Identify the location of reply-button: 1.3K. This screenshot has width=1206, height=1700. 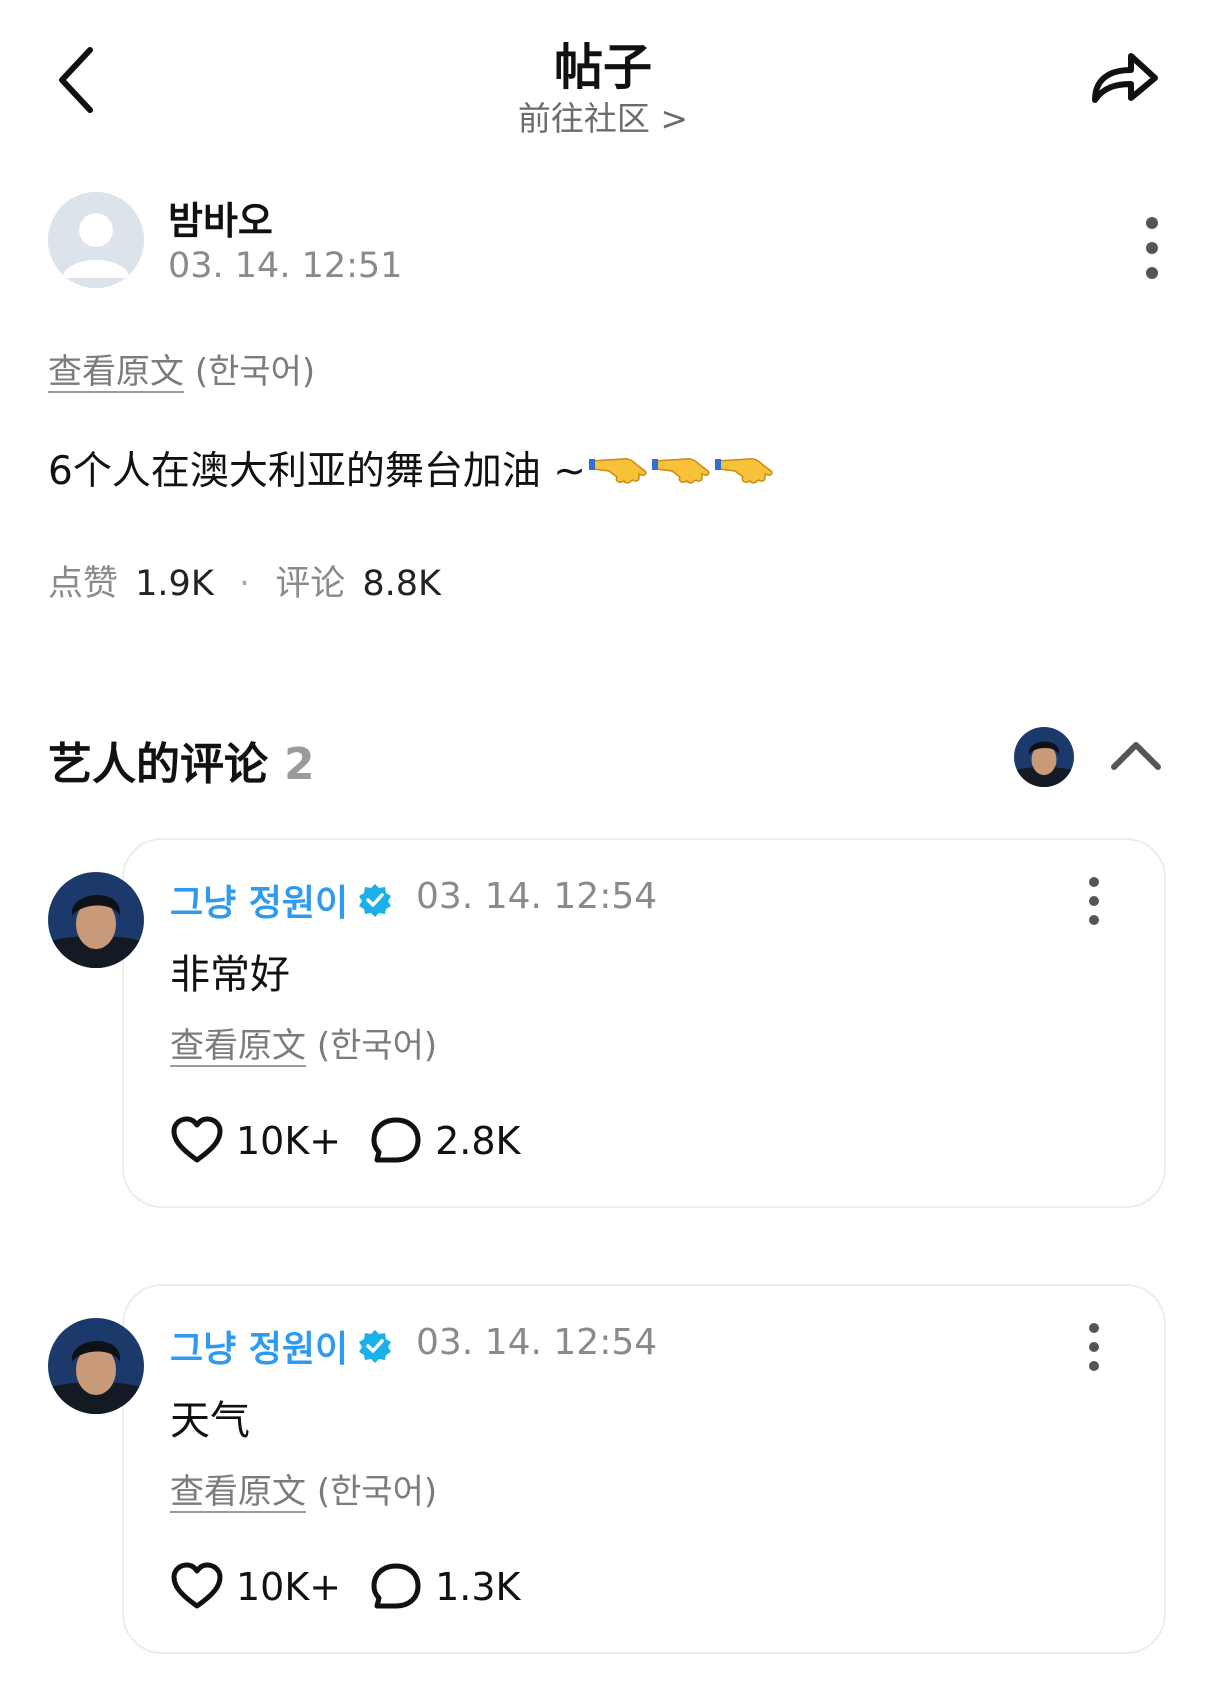
(444, 1587).